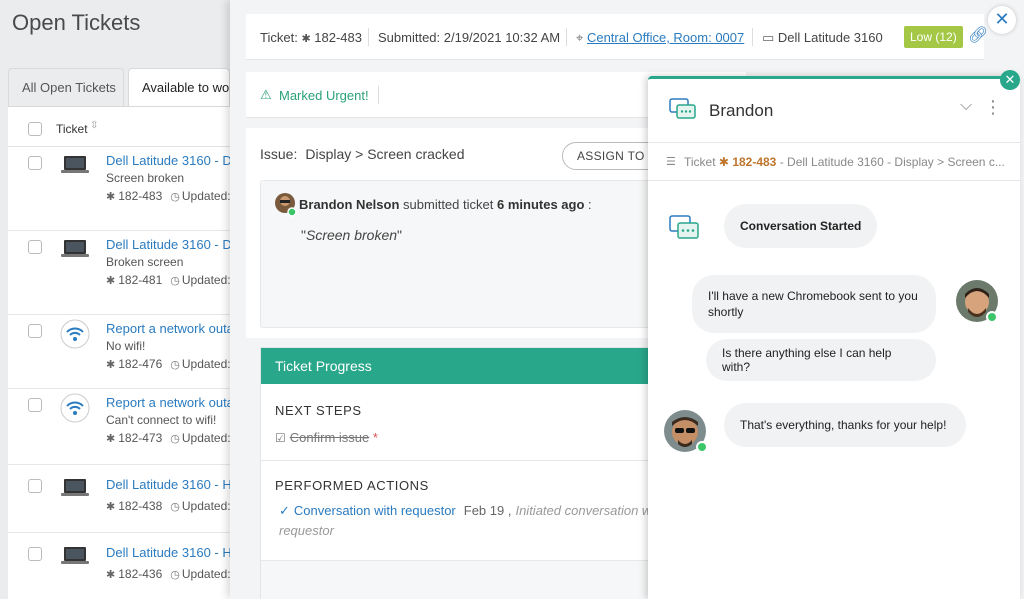 The height and width of the screenshot is (599, 1024). What do you see at coordinates (1010, 80) in the screenshot?
I see `close-chat-icon: ✕` at bounding box center [1010, 80].